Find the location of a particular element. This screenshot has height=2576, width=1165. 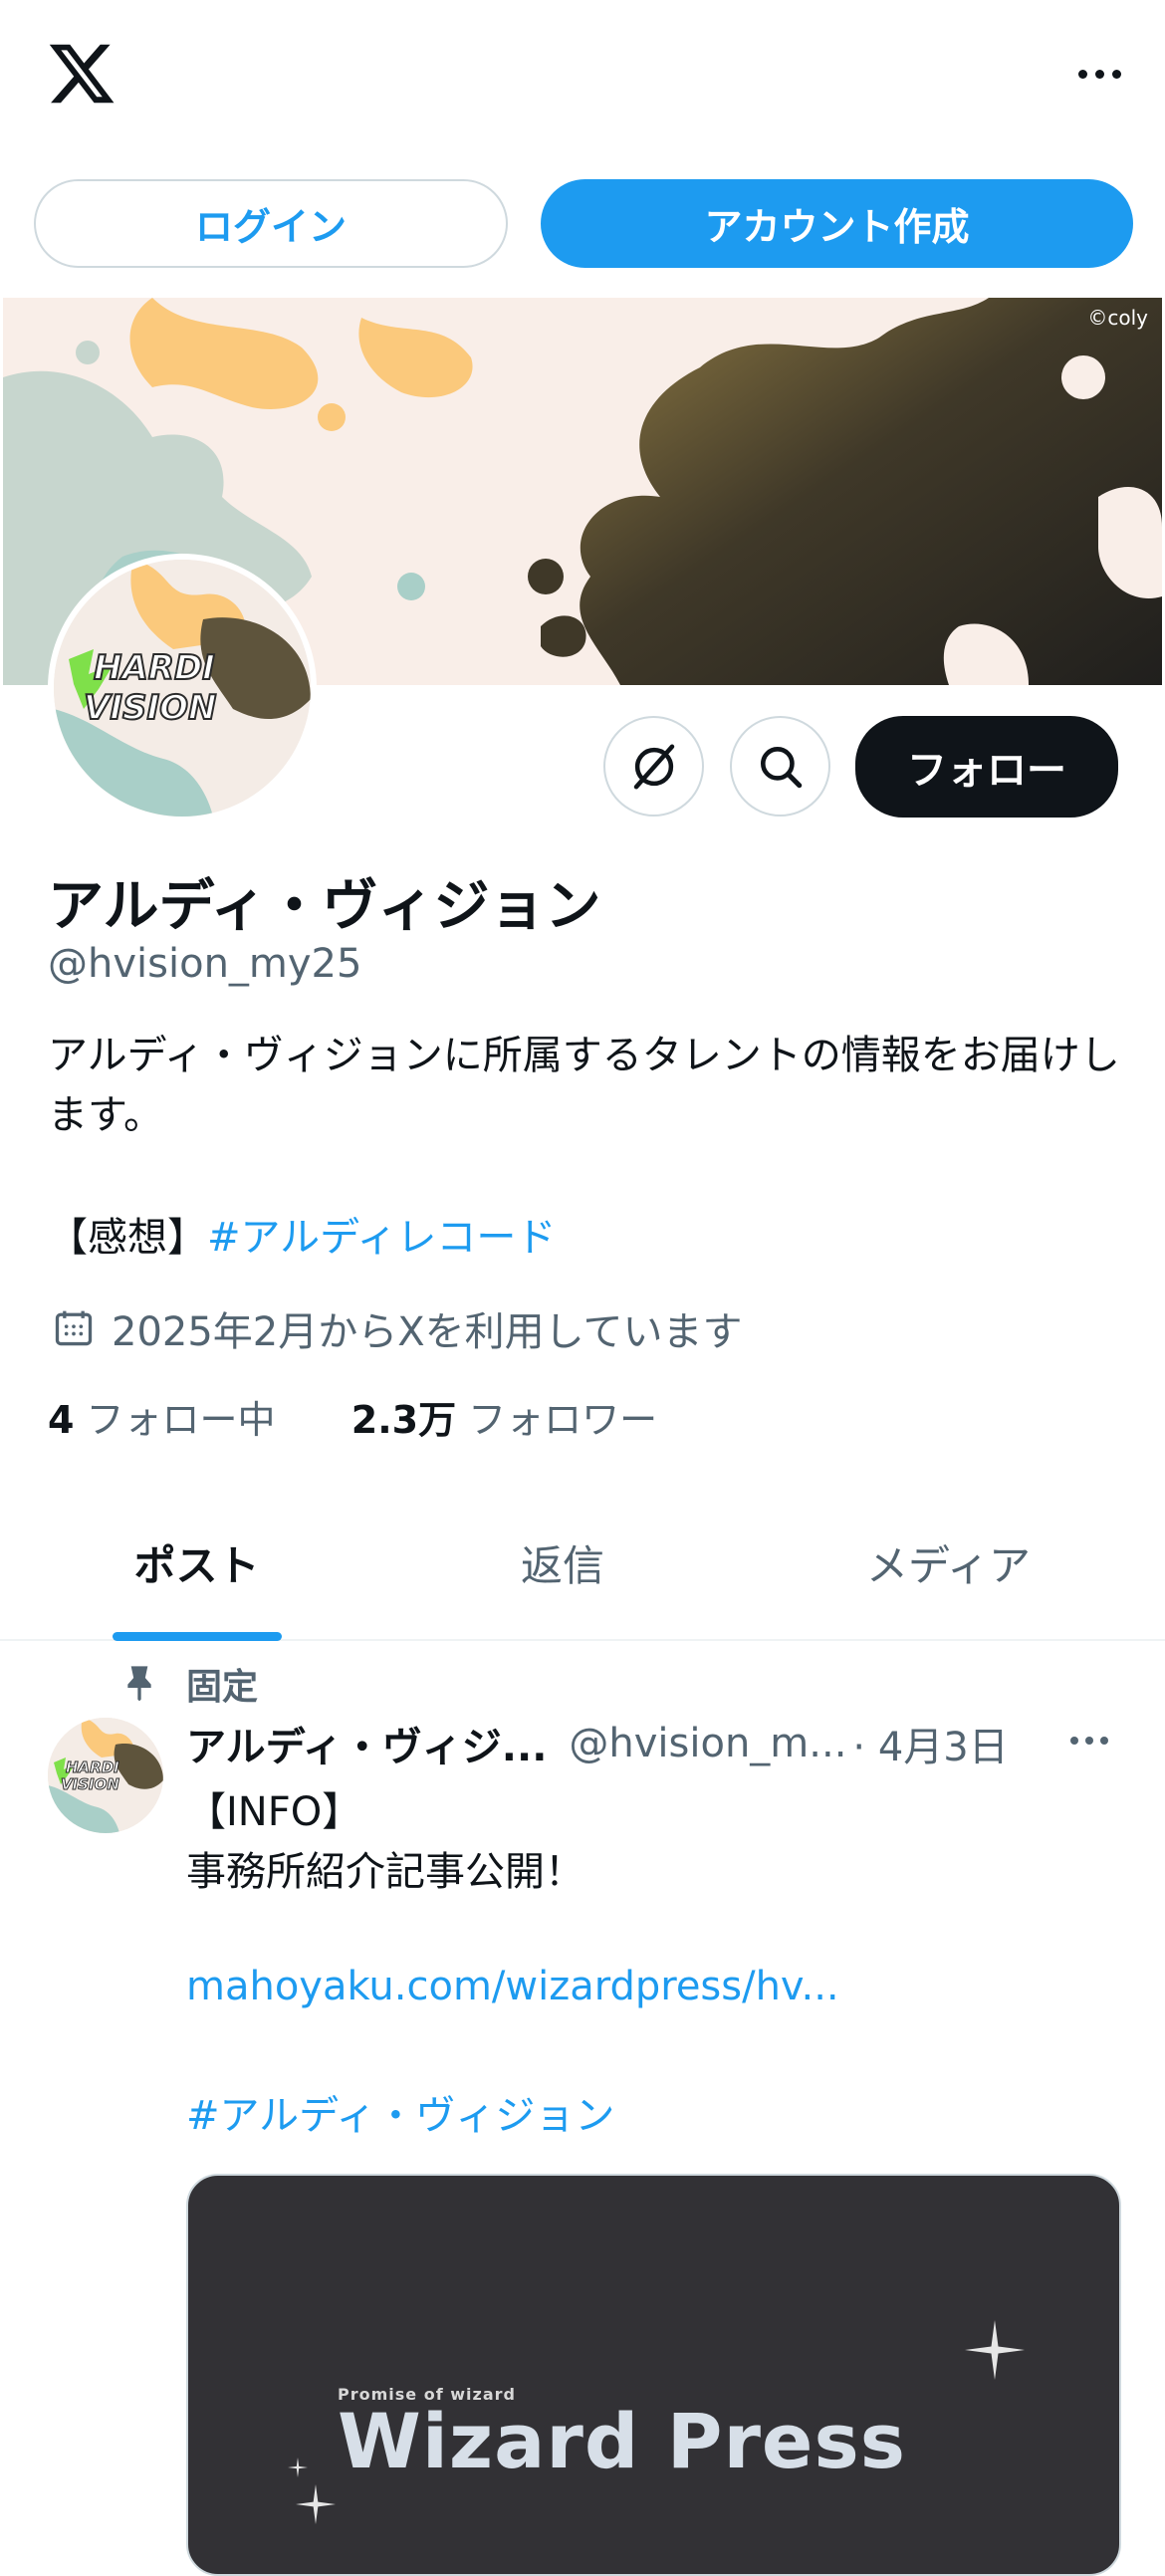

following-count: 4 is located at coordinates (62, 1420).